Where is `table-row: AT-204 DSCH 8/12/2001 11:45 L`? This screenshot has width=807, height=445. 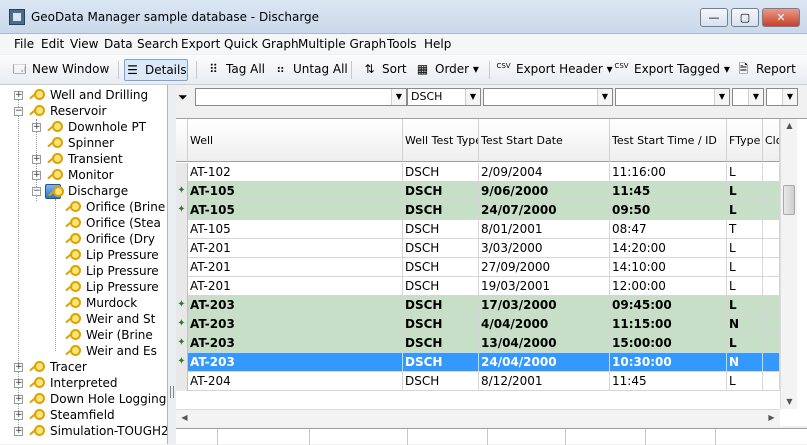 table-row: AT-204 DSCH 8/12/2001 11:45 L is located at coordinates (478, 381).